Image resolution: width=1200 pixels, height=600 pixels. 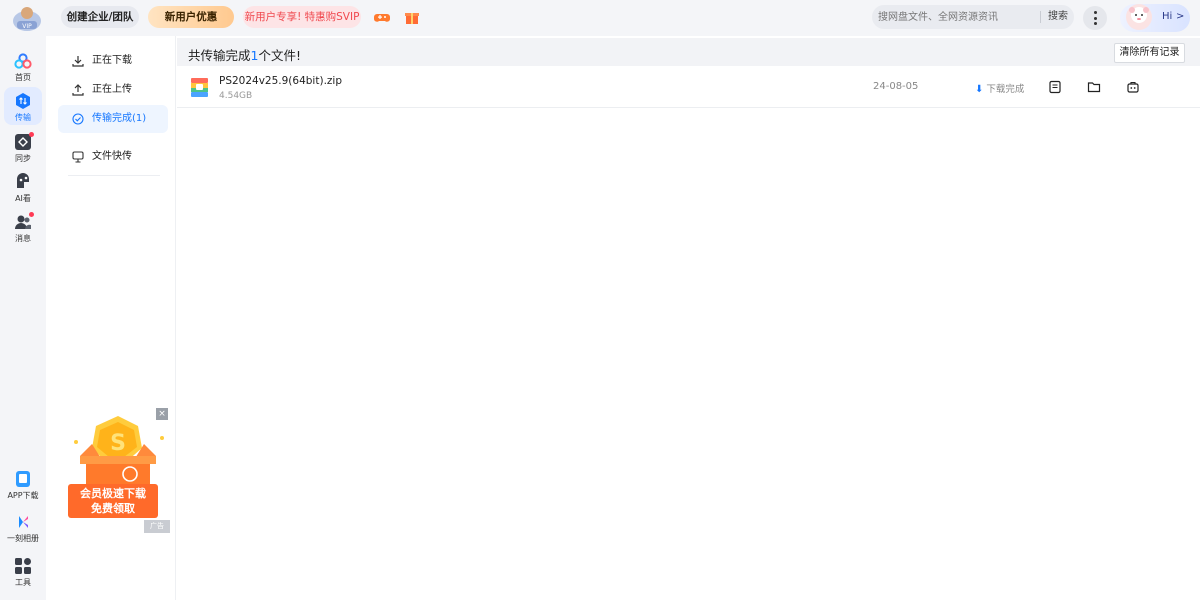 What do you see at coordinates (1005, 89) in the screenshot?
I see `status-text: 下载完成` at bounding box center [1005, 89].